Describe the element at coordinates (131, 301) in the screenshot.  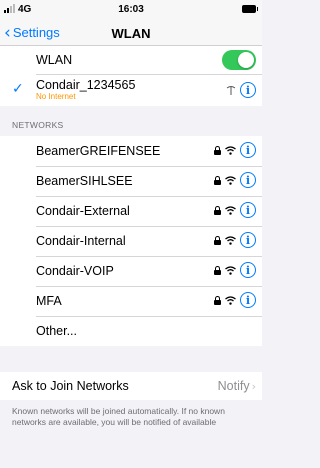
I see `network-row: MFA i` at that location.